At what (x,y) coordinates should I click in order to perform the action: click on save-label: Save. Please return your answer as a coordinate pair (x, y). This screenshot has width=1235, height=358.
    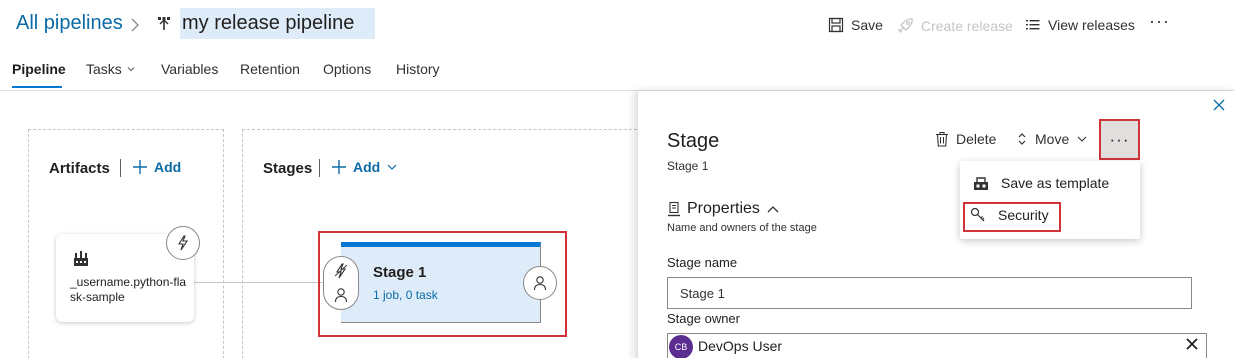
    Looking at the image, I should click on (867, 25).